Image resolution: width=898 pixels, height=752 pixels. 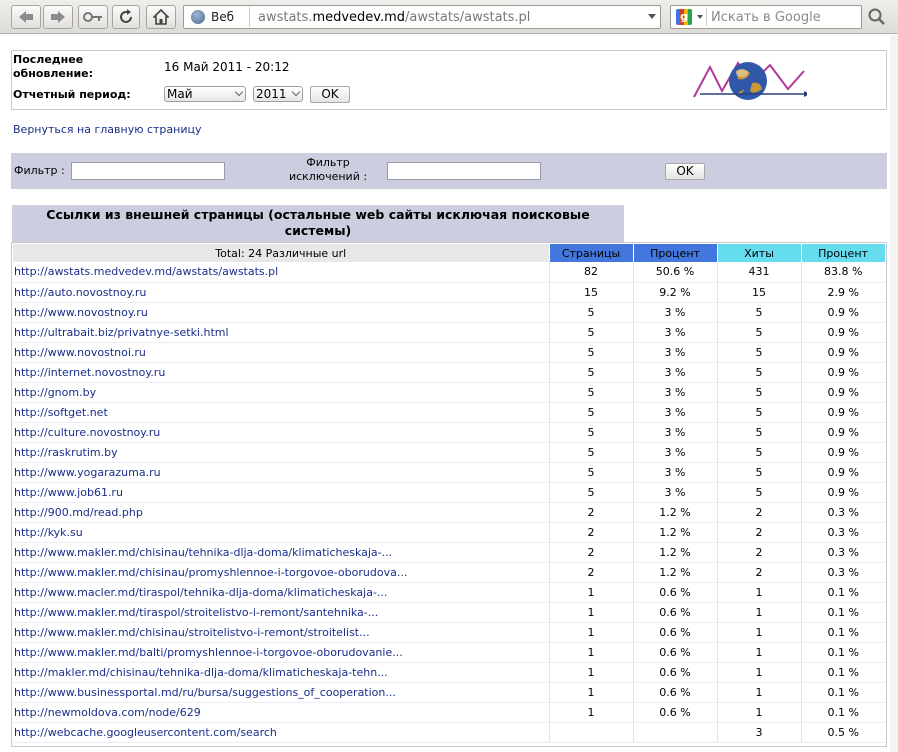 I want to click on home-button, so click(x=161, y=17).